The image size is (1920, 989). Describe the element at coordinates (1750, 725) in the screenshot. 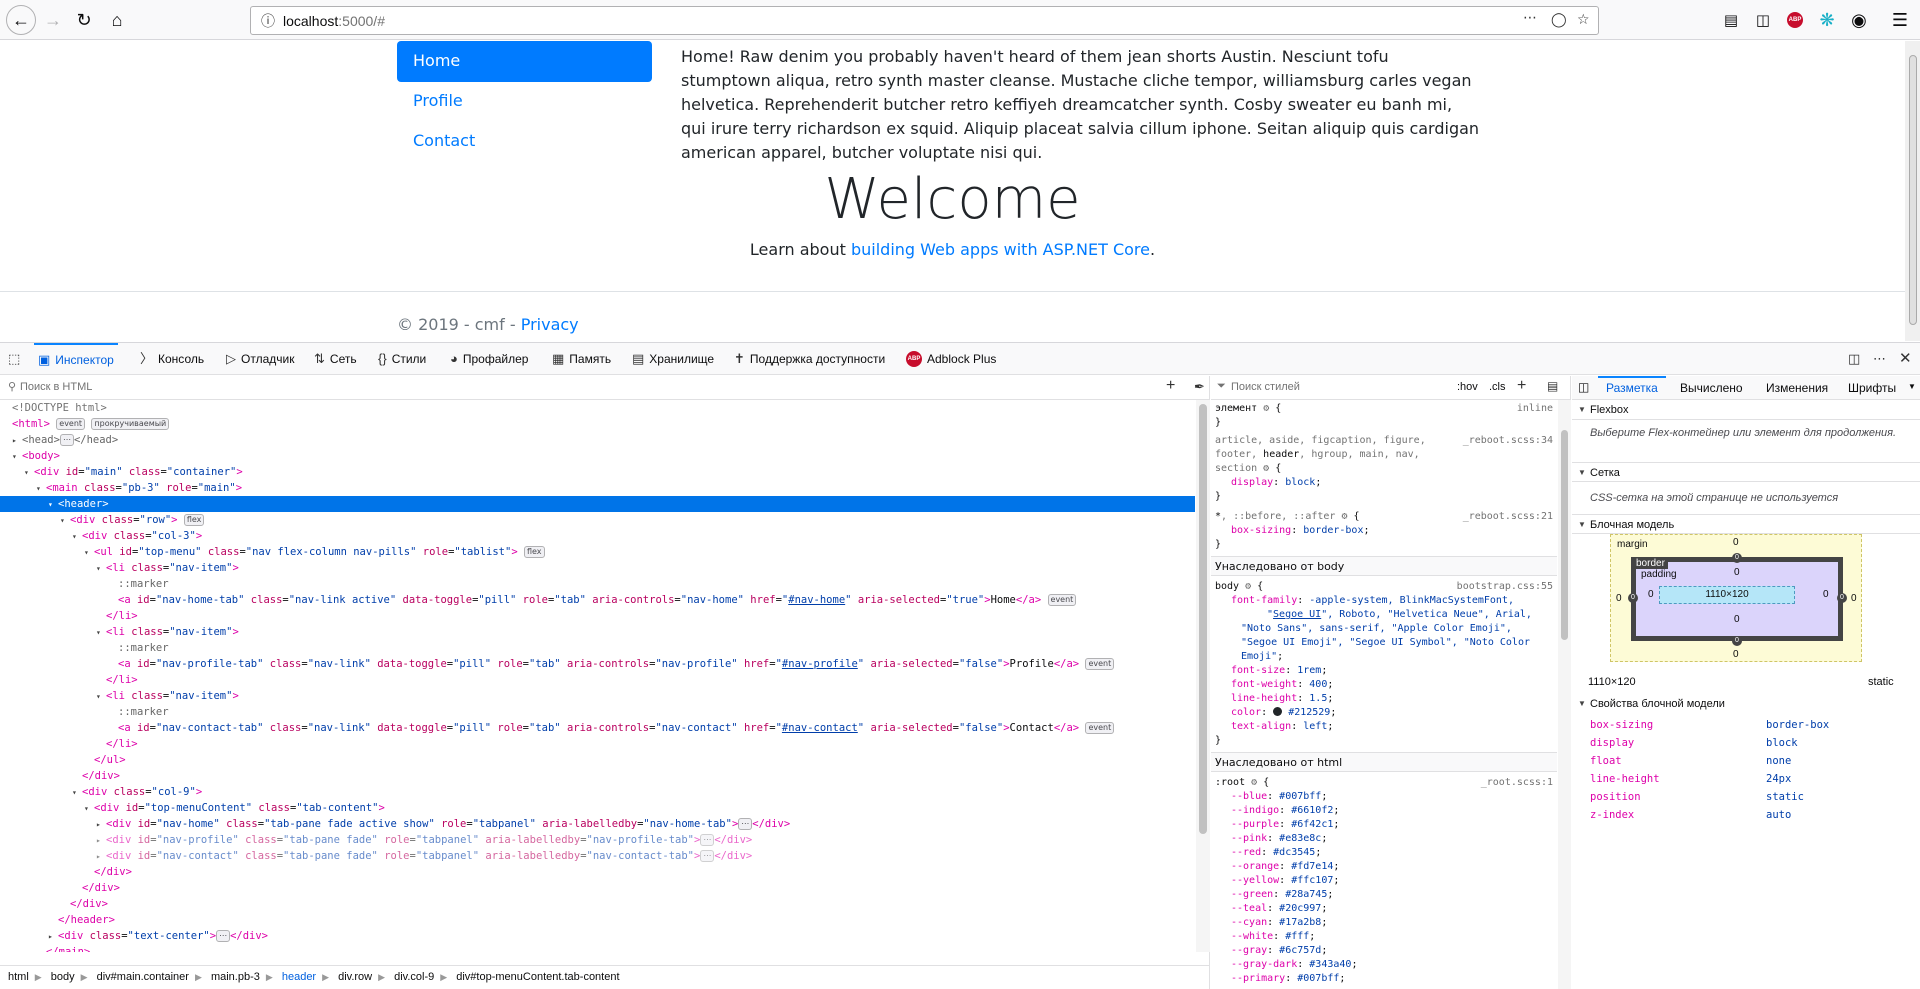

I see `boxmodel-prop-row: box-sizing border-box` at that location.